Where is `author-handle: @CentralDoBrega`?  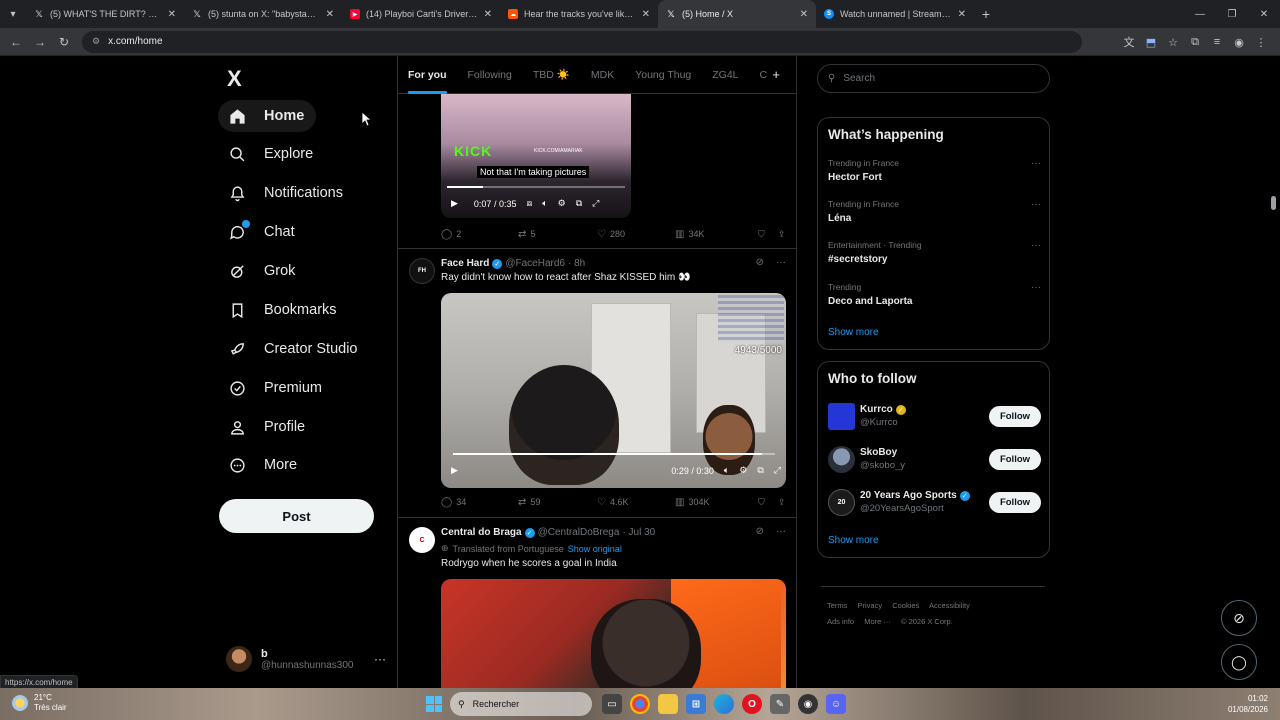 author-handle: @CentralDoBrega is located at coordinates (579, 532).